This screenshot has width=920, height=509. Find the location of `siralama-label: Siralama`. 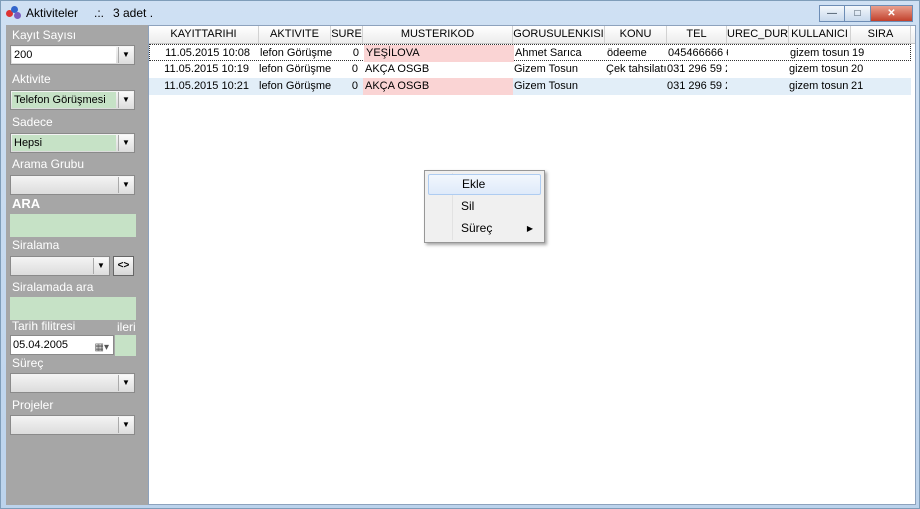

siralama-label: Siralama is located at coordinates (36, 245).